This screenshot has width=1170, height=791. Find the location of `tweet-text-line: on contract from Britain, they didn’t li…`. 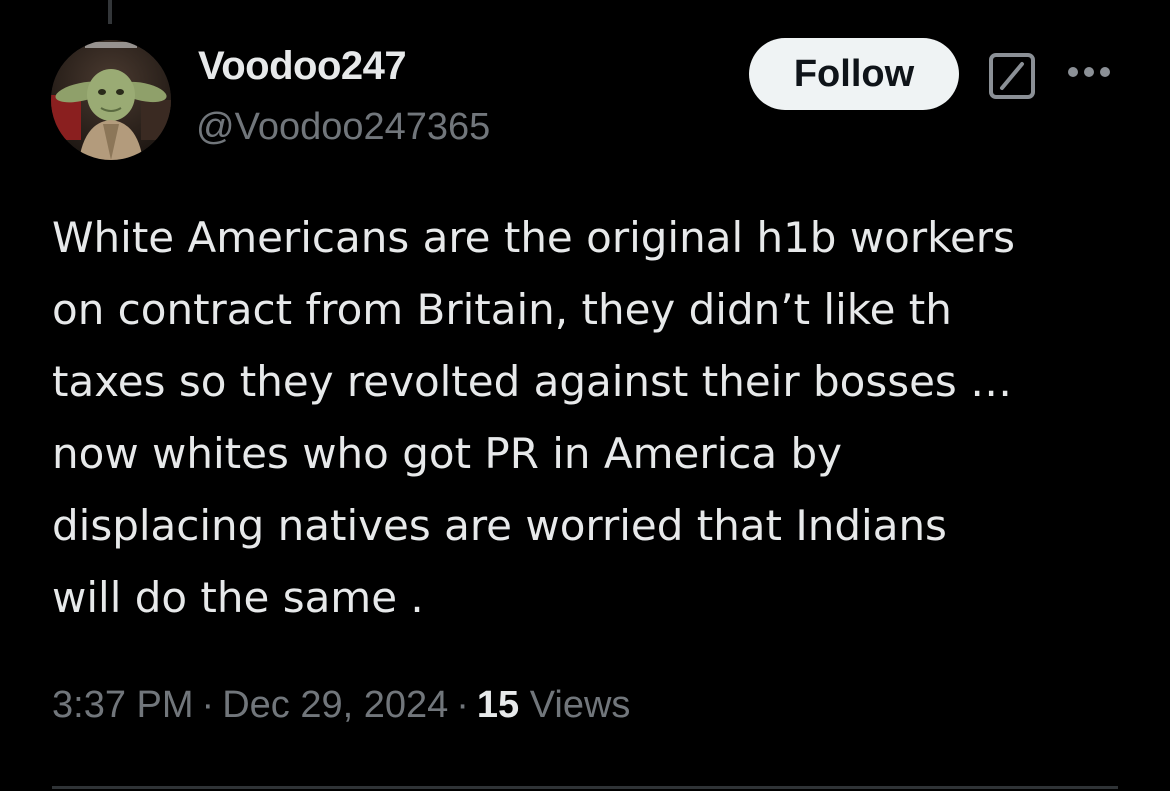

tweet-text-line: on contract from Britain, they didn’t li… is located at coordinates (502, 309).